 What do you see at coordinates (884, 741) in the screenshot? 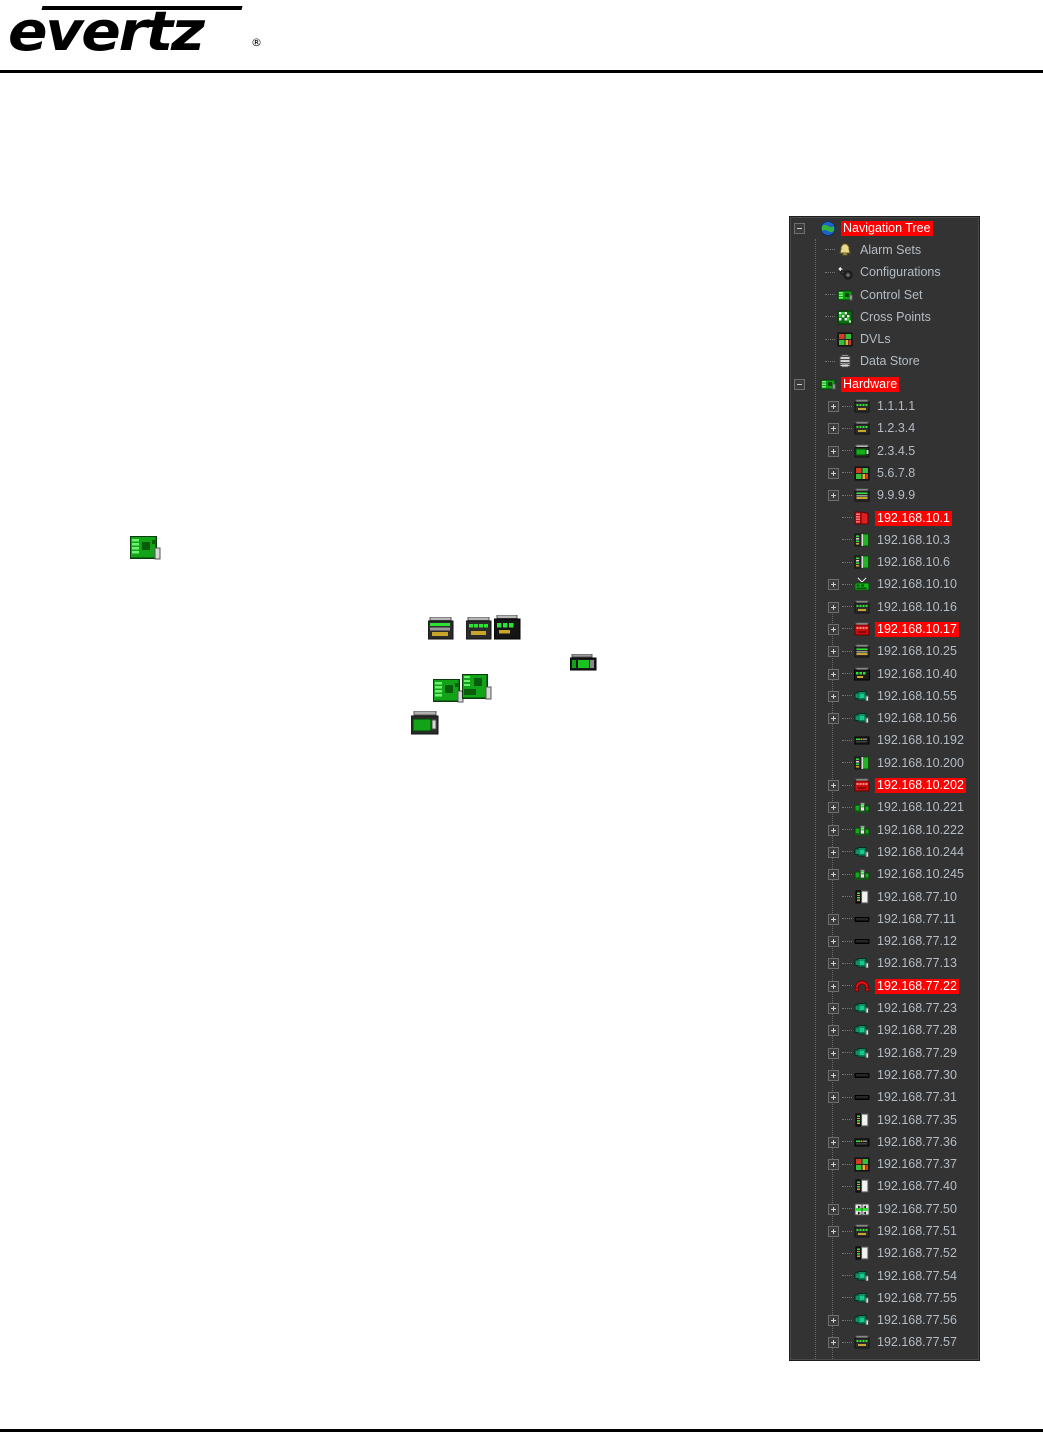
I see `tree-row: 192.168.10.192` at bounding box center [884, 741].